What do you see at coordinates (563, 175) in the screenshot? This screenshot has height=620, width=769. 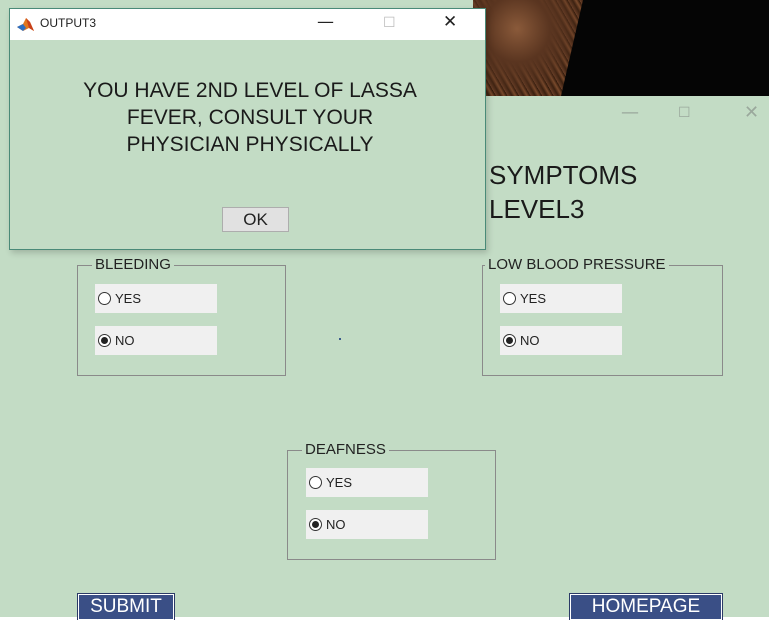 I see `title-line-1: SYMPTOMS` at bounding box center [563, 175].